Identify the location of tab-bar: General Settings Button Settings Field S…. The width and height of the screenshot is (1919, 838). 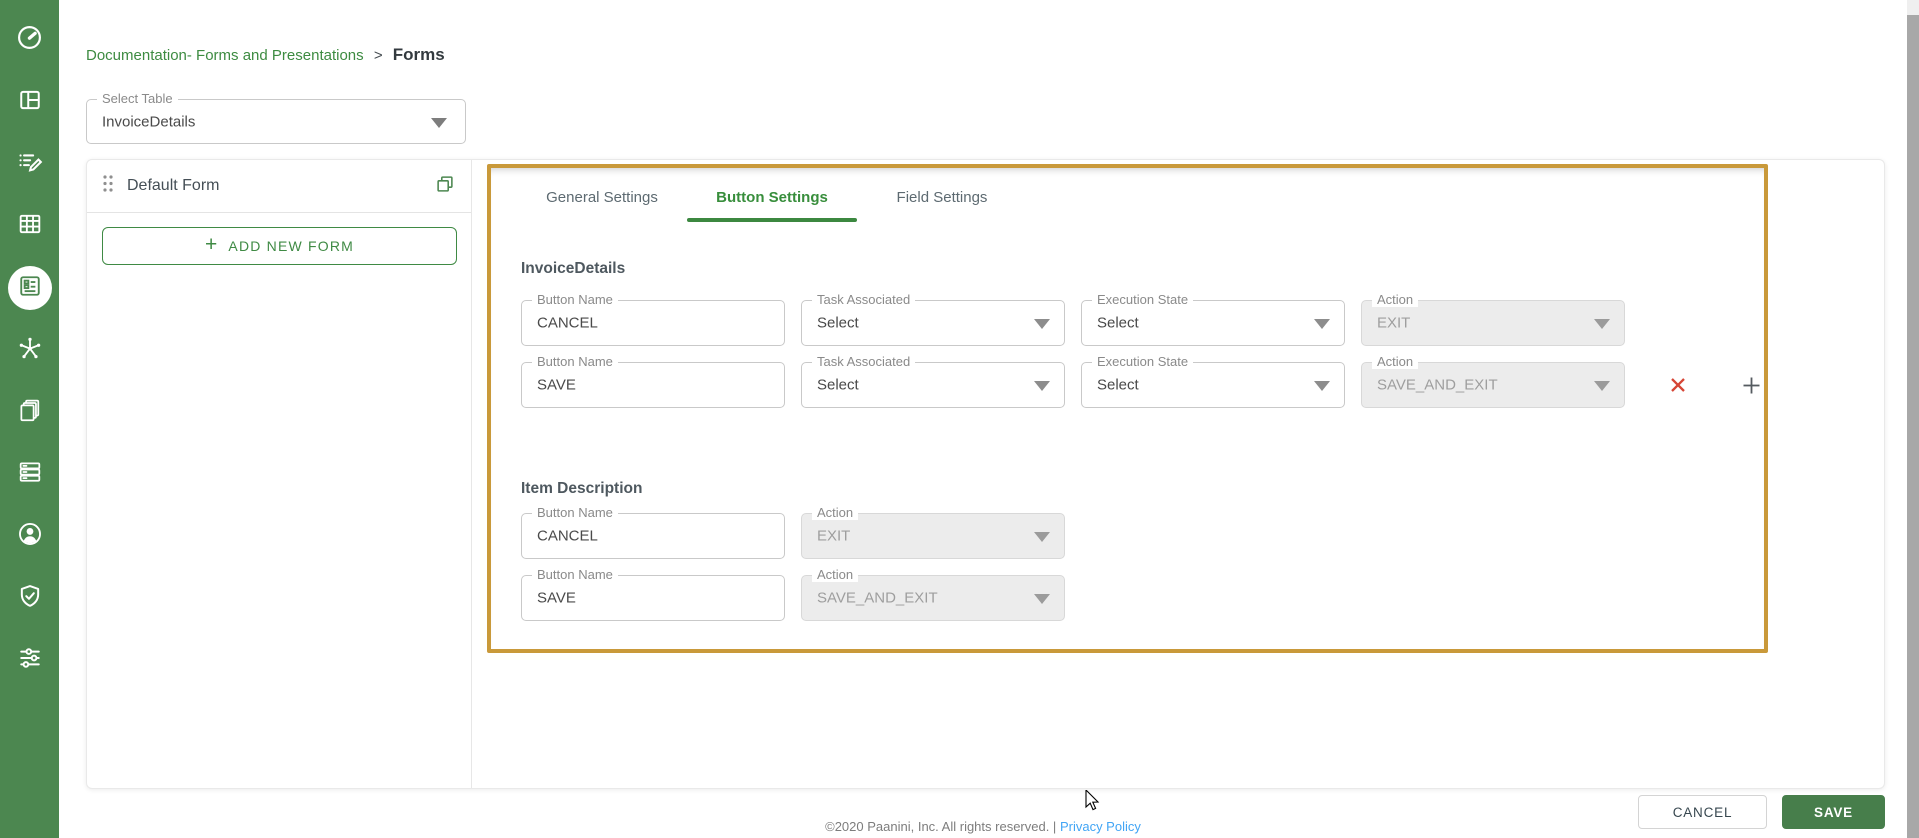
(772, 200).